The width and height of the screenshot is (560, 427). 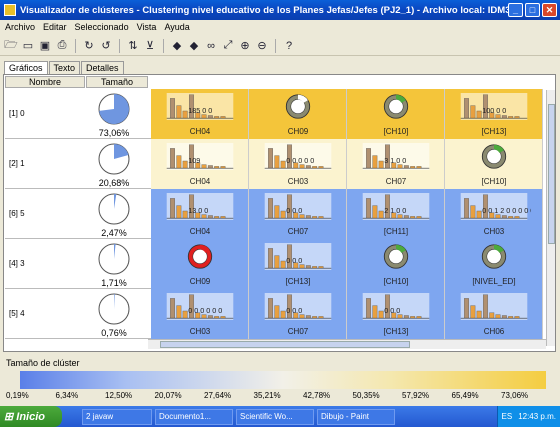 What do you see at coordinates (211, 46) in the screenshot?
I see `binoculars-icon: ∞` at bounding box center [211, 46].